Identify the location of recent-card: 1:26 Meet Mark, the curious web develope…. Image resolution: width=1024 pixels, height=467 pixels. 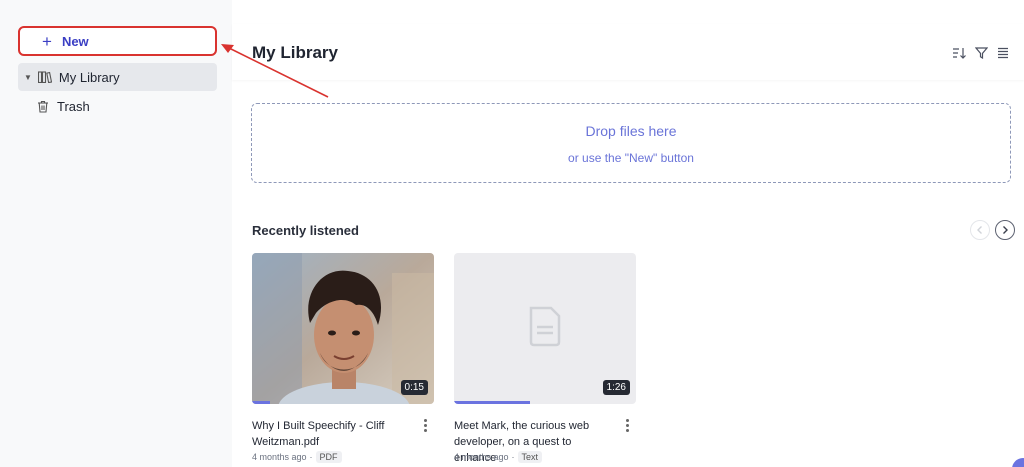
(545, 358).